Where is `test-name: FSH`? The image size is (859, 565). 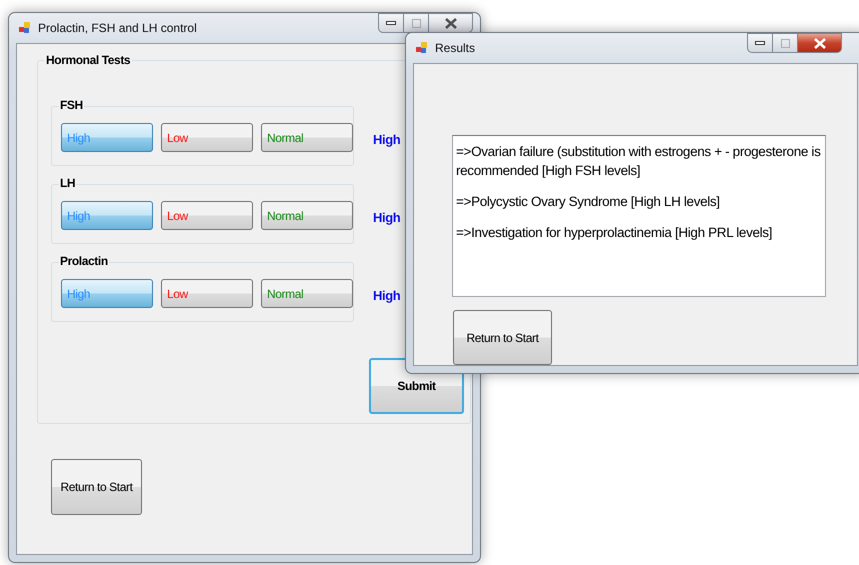 test-name: FSH is located at coordinates (71, 105).